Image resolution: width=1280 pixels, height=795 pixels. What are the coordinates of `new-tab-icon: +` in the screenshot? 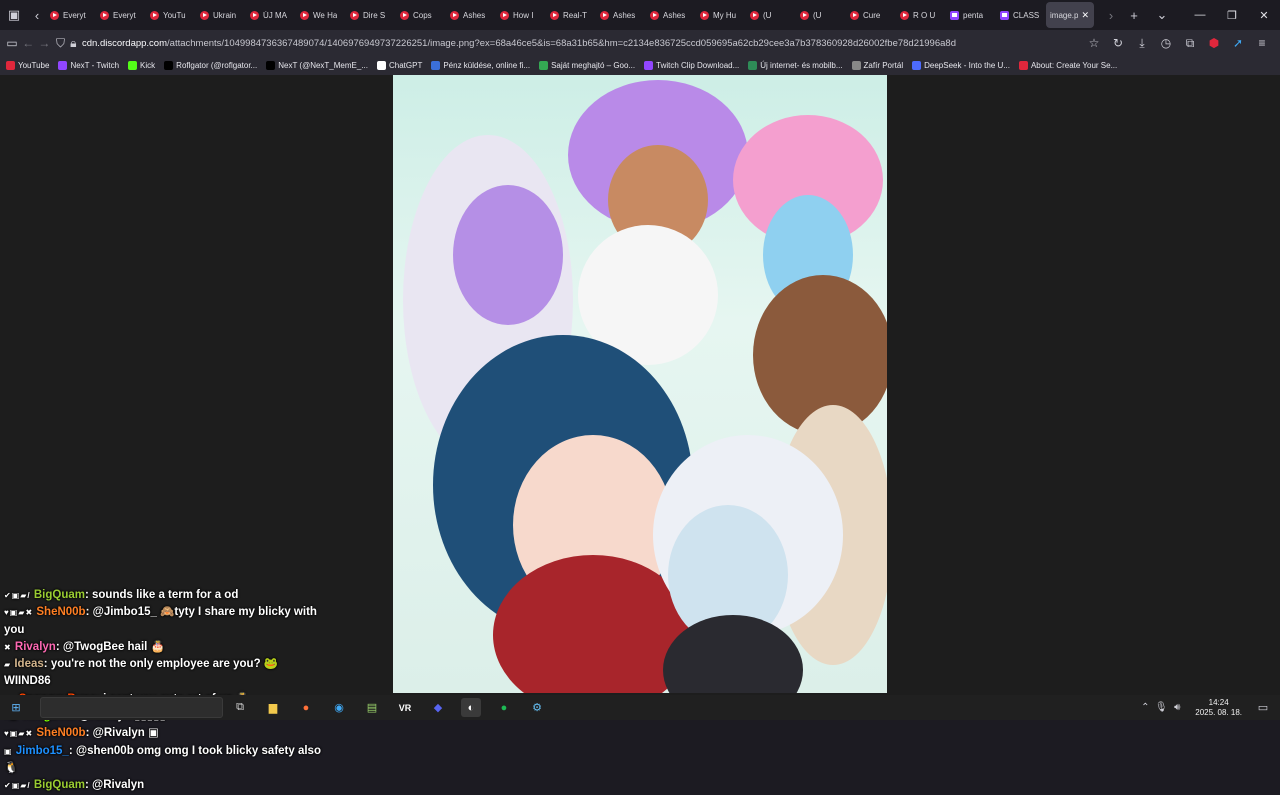 It's located at (1134, 15).